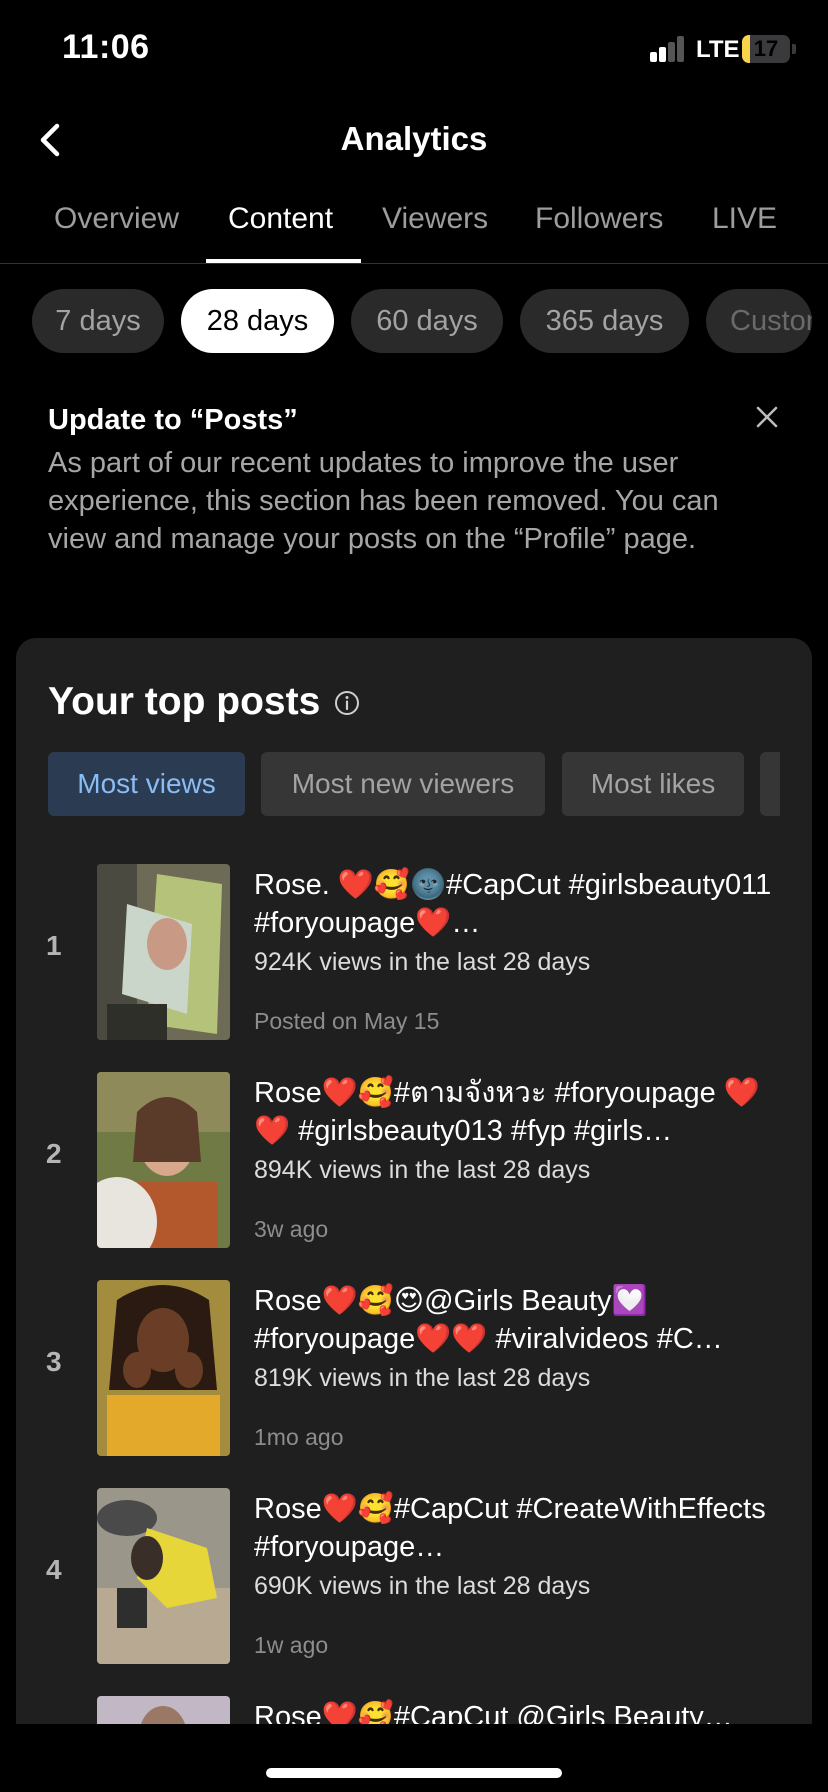 The width and height of the screenshot is (828, 1792). Describe the element at coordinates (414, 48) in the screenshot. I see `status-bar: 11:06 LTE 17` at that location.